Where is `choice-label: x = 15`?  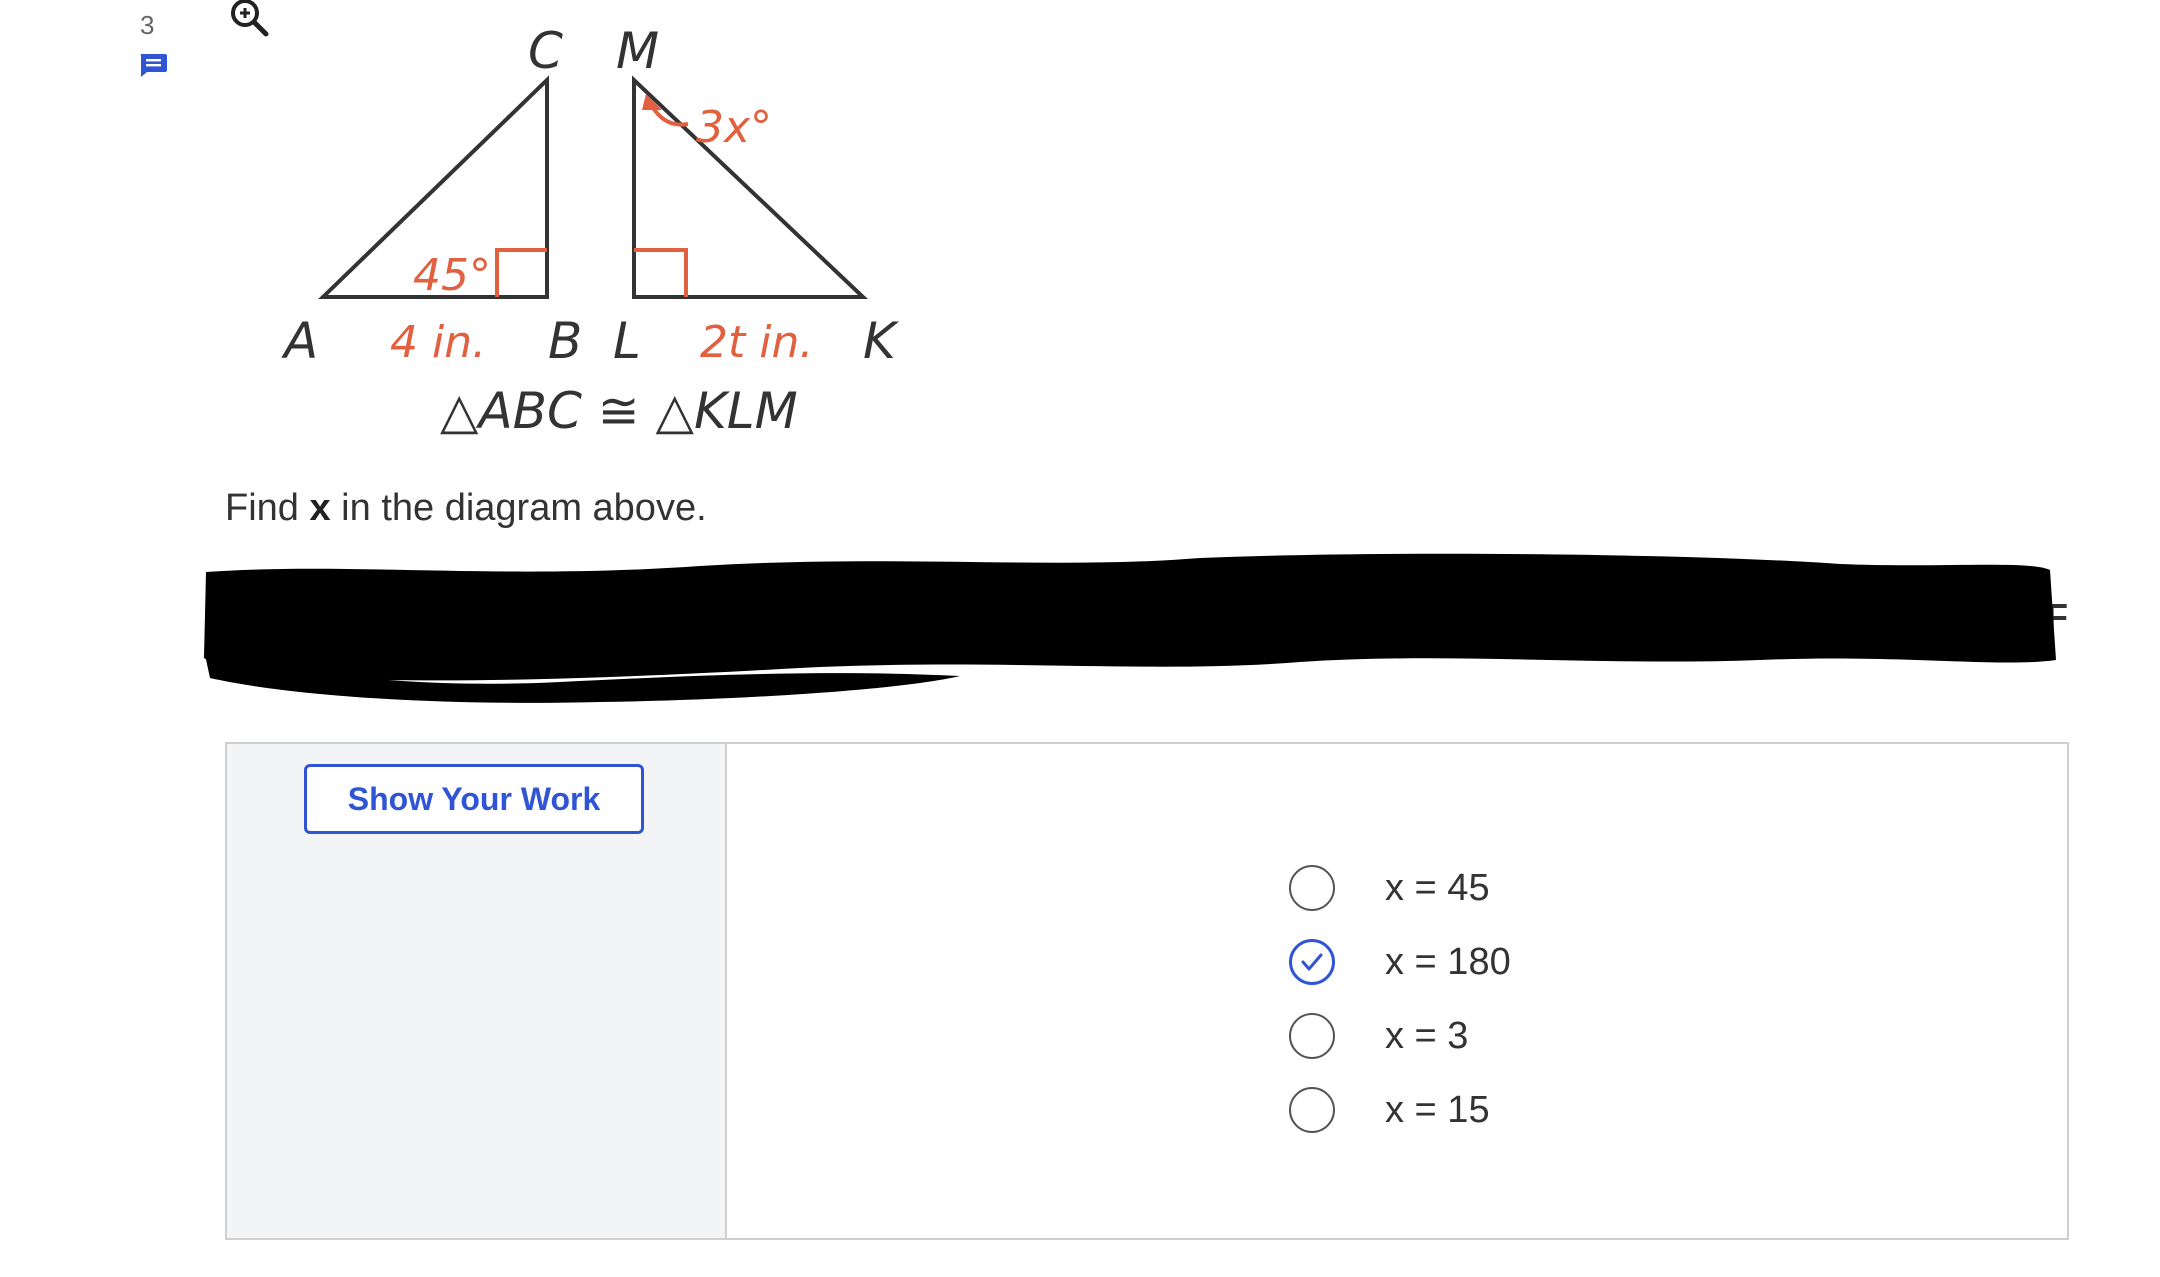 choice-label: x = 15 is located at coordinates (1437, 1109).